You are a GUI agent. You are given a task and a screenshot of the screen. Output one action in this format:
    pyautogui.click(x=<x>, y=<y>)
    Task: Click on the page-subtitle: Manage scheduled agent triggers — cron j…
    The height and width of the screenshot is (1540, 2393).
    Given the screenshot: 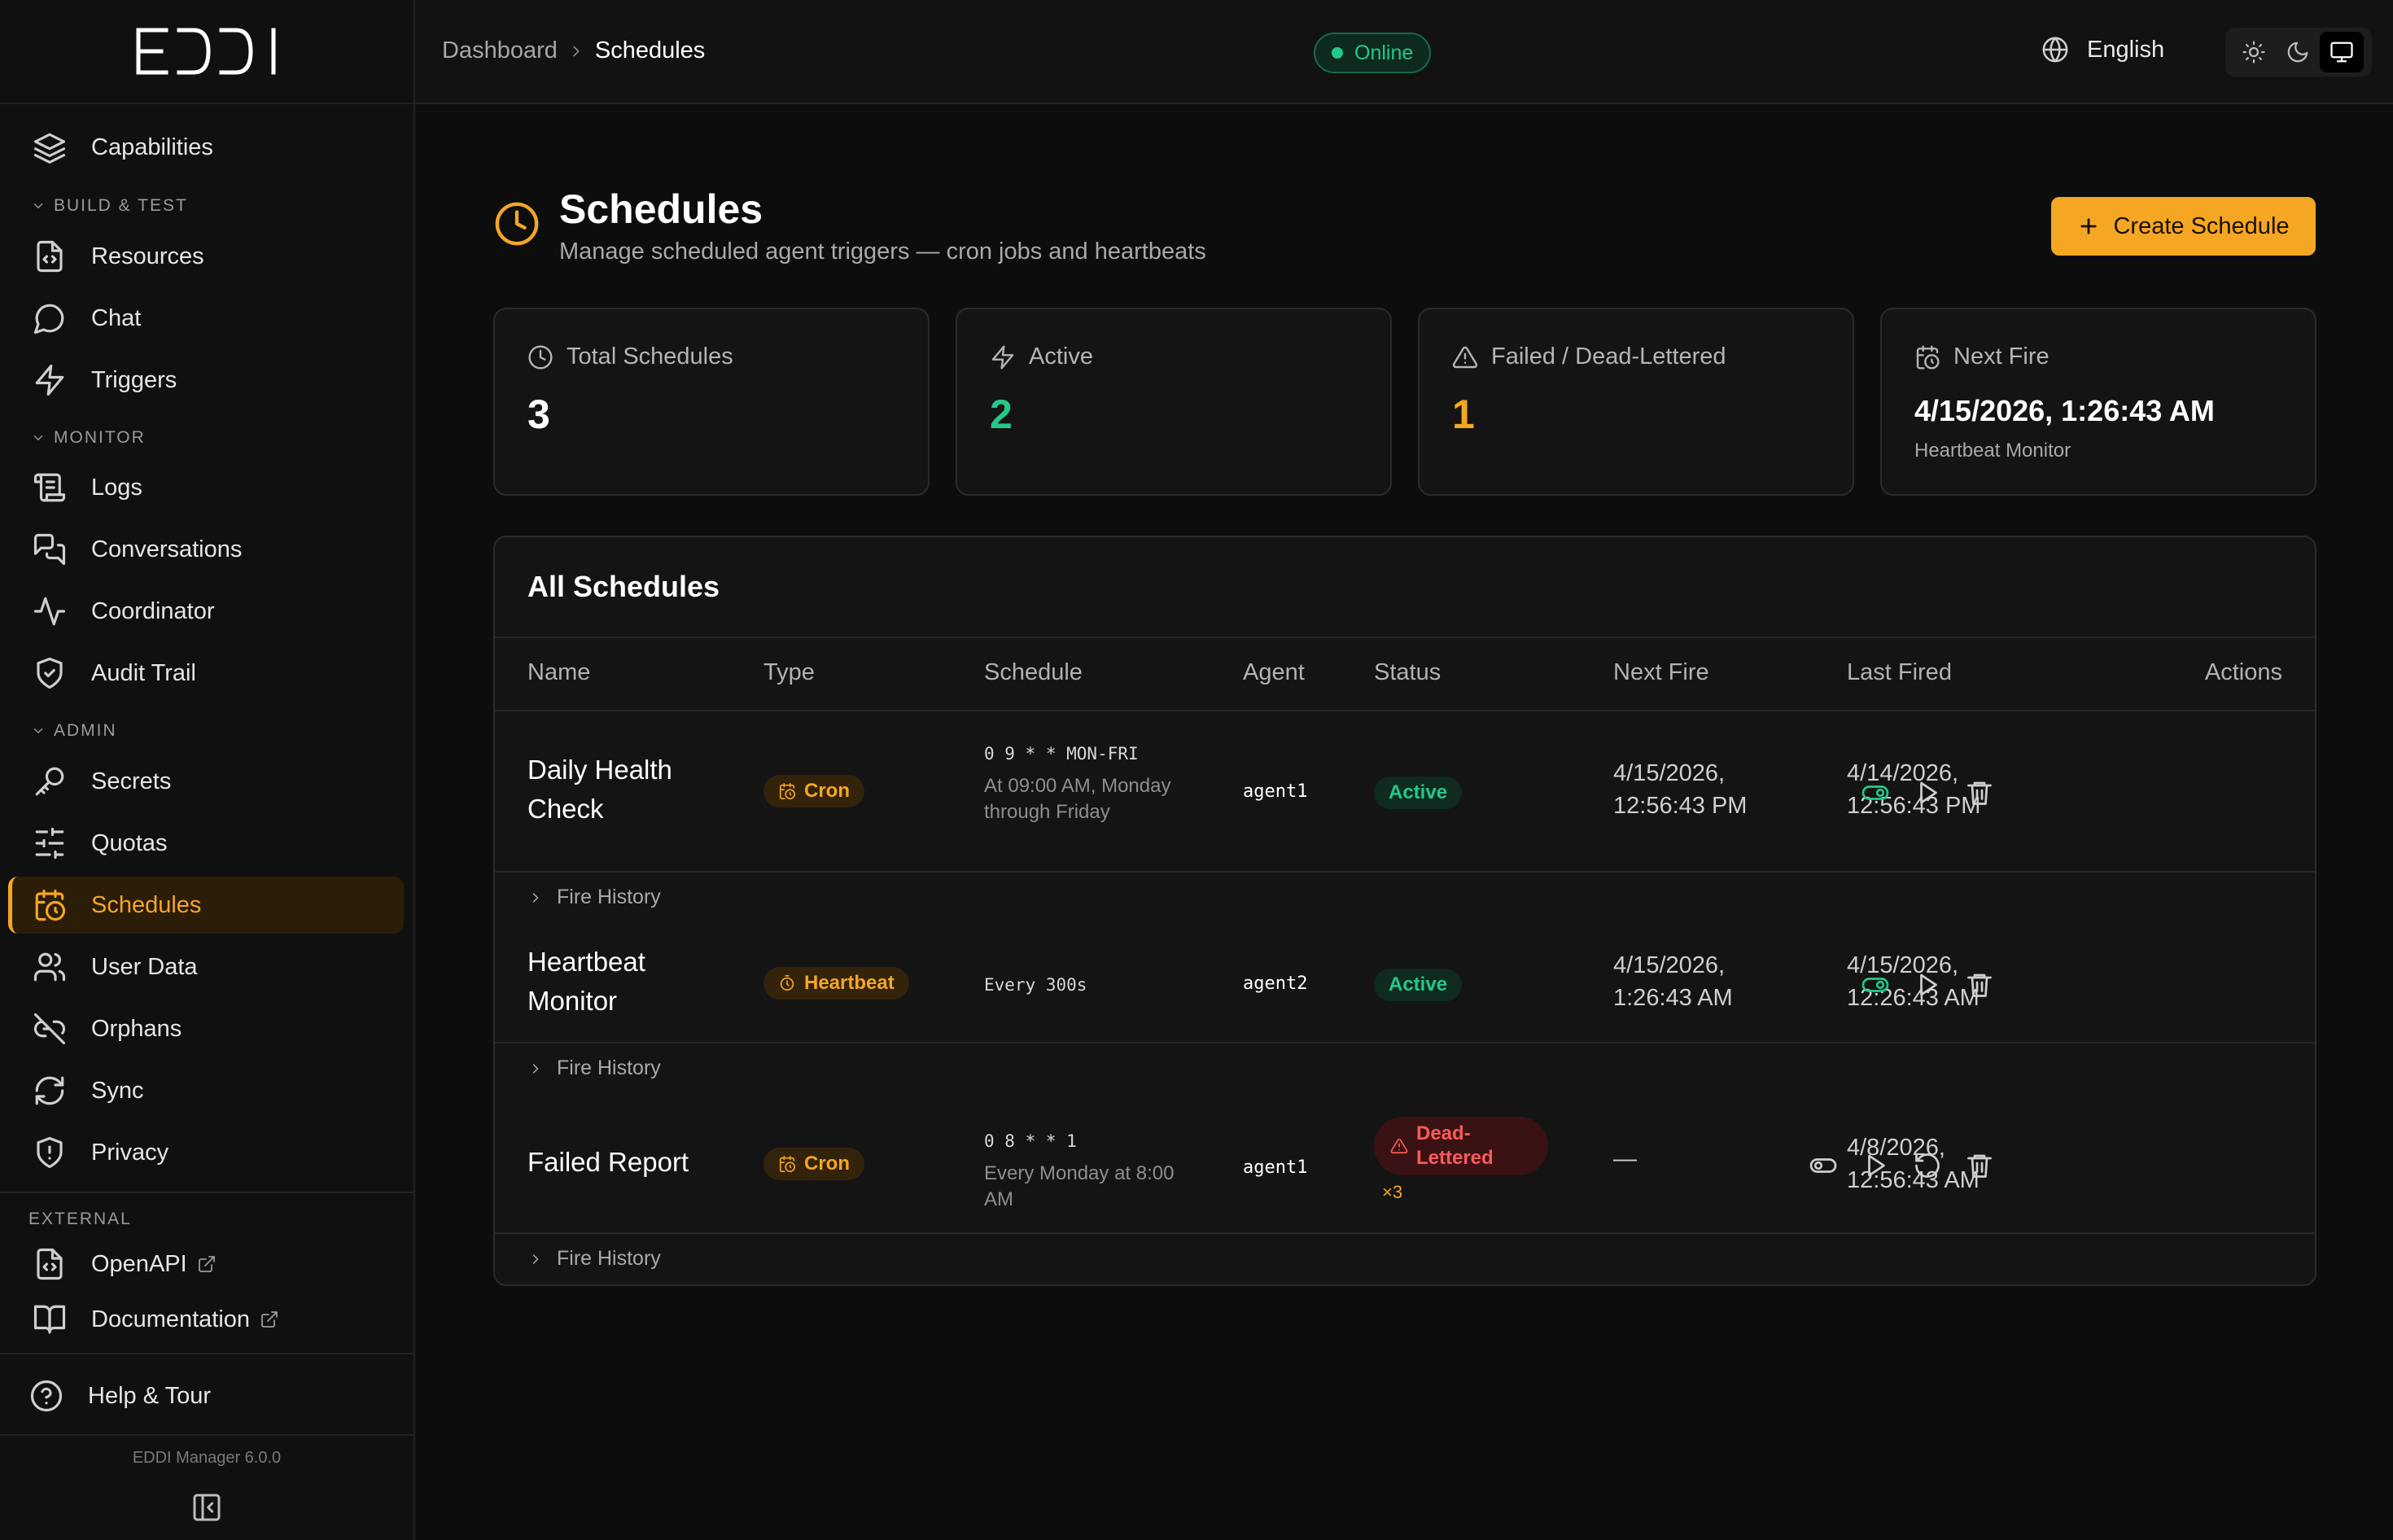 What is the action you would take?
    pyautogui.click(x=883, y=252)
    